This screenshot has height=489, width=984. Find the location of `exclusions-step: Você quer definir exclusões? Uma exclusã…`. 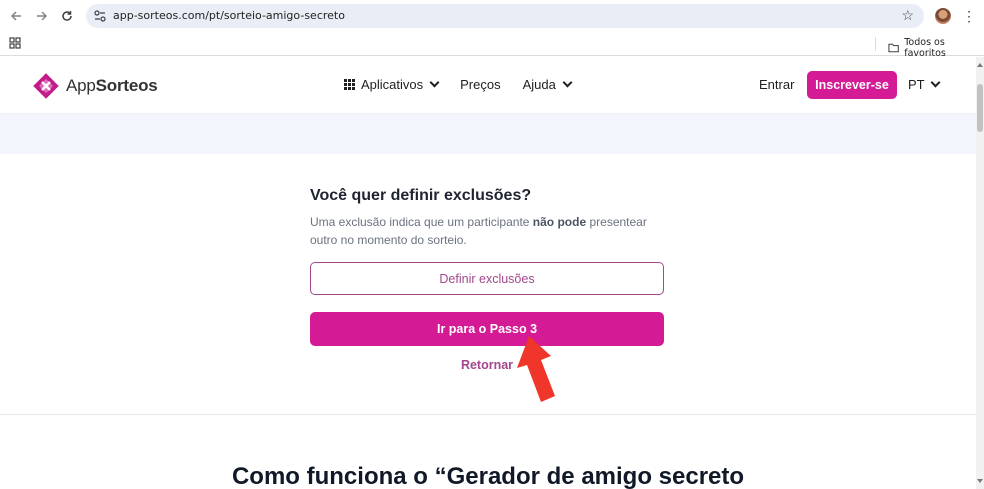

exclusions-step: Você quer definir exclusões? Uma exclusã… is located at coordinates (487, 218).